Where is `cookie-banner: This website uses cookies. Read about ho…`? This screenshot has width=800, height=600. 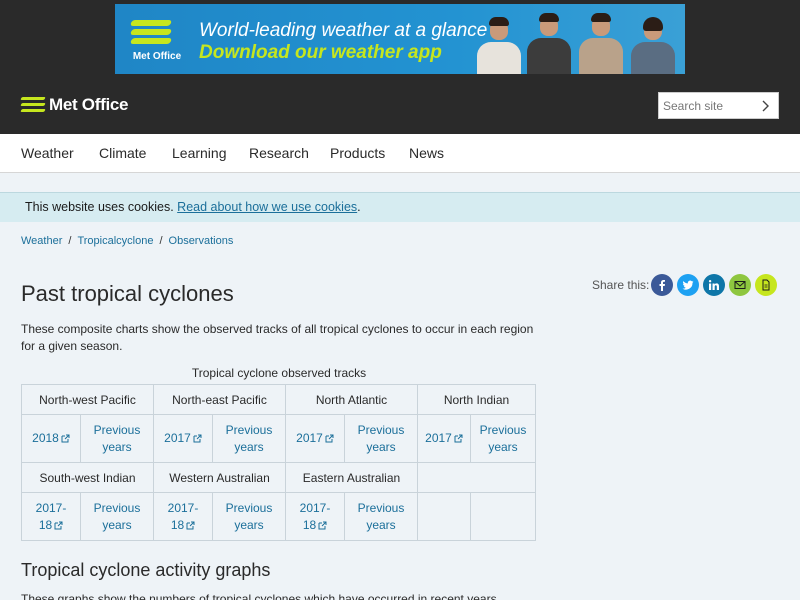 cookie-banner: This website uses cookies. Read about ho… is located at coordinates (400, 207).